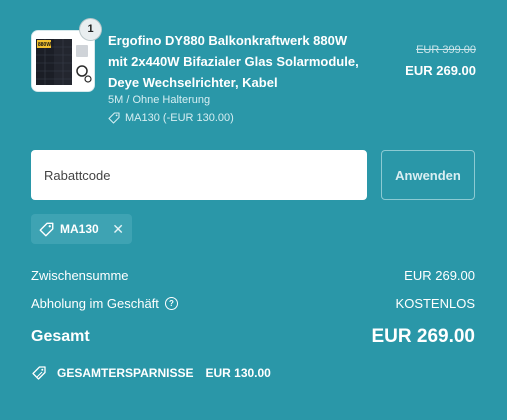 Image resolution: width=507 pixels, height=420 pixels. Describe the element at coordinates (439, 275) in the screenshot. I see `subtotal-value: EUR 269.00` at that location.